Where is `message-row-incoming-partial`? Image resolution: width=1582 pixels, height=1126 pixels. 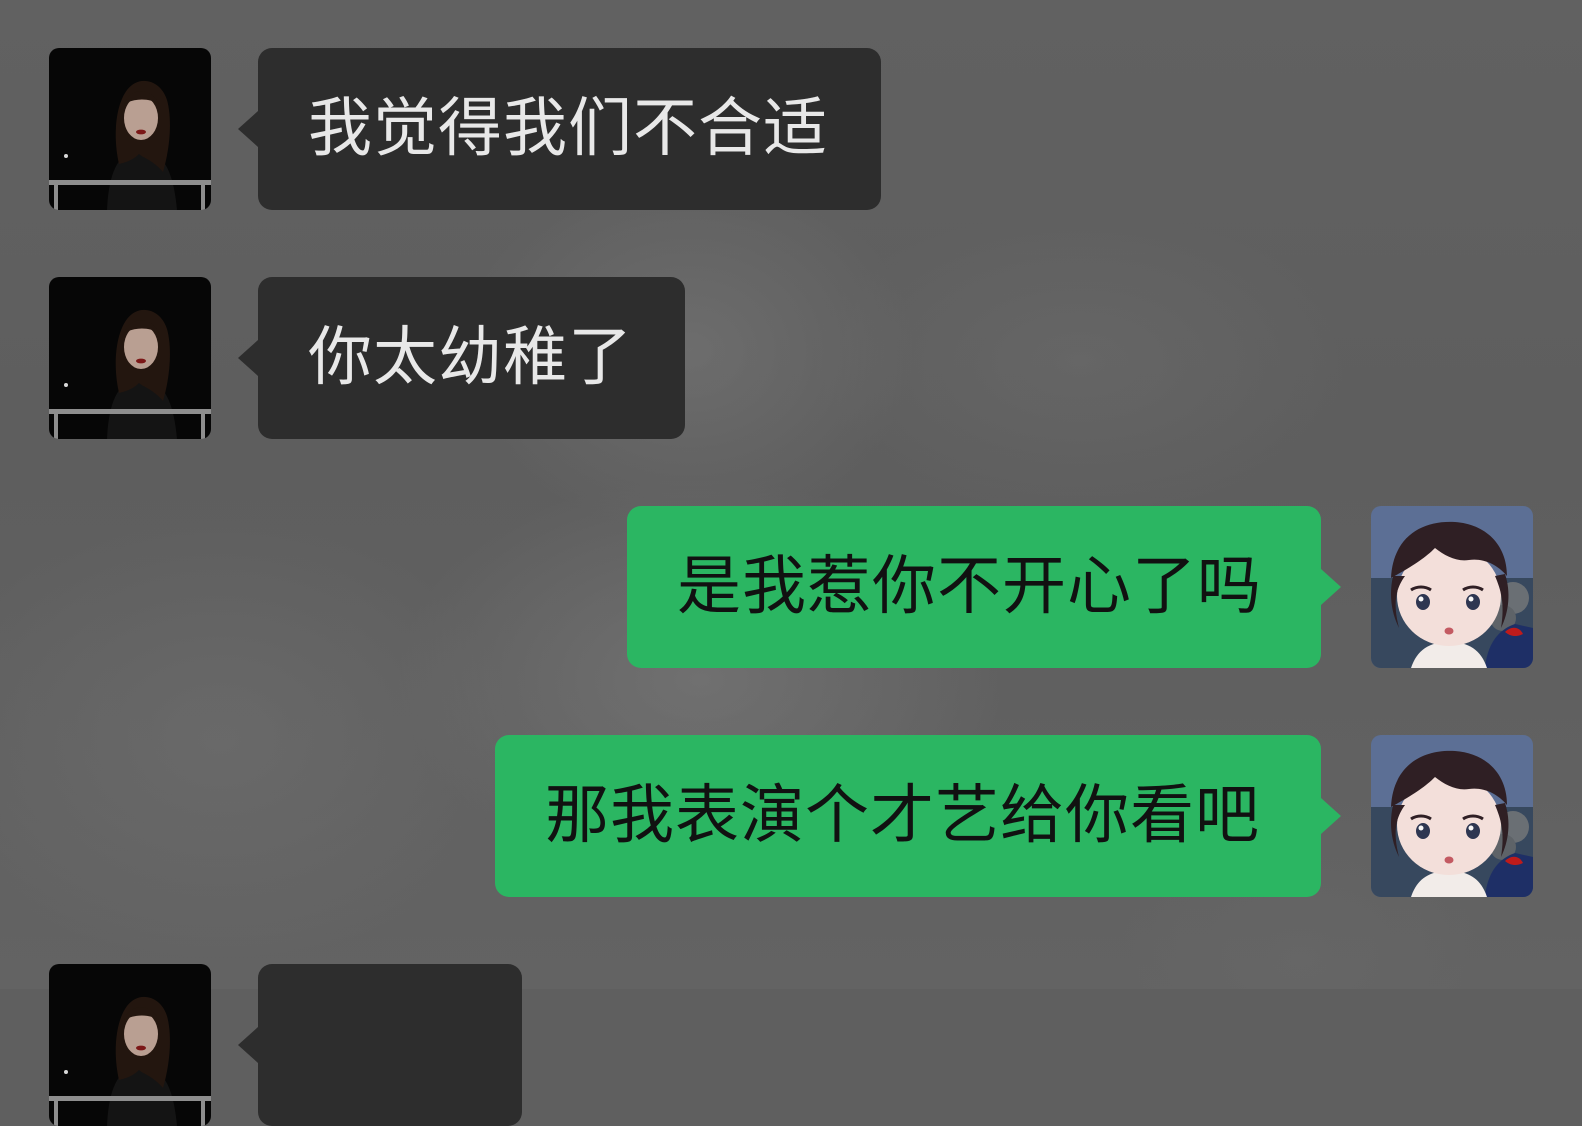
message-row-incoming-partial is located at coordinates (791, 1045).